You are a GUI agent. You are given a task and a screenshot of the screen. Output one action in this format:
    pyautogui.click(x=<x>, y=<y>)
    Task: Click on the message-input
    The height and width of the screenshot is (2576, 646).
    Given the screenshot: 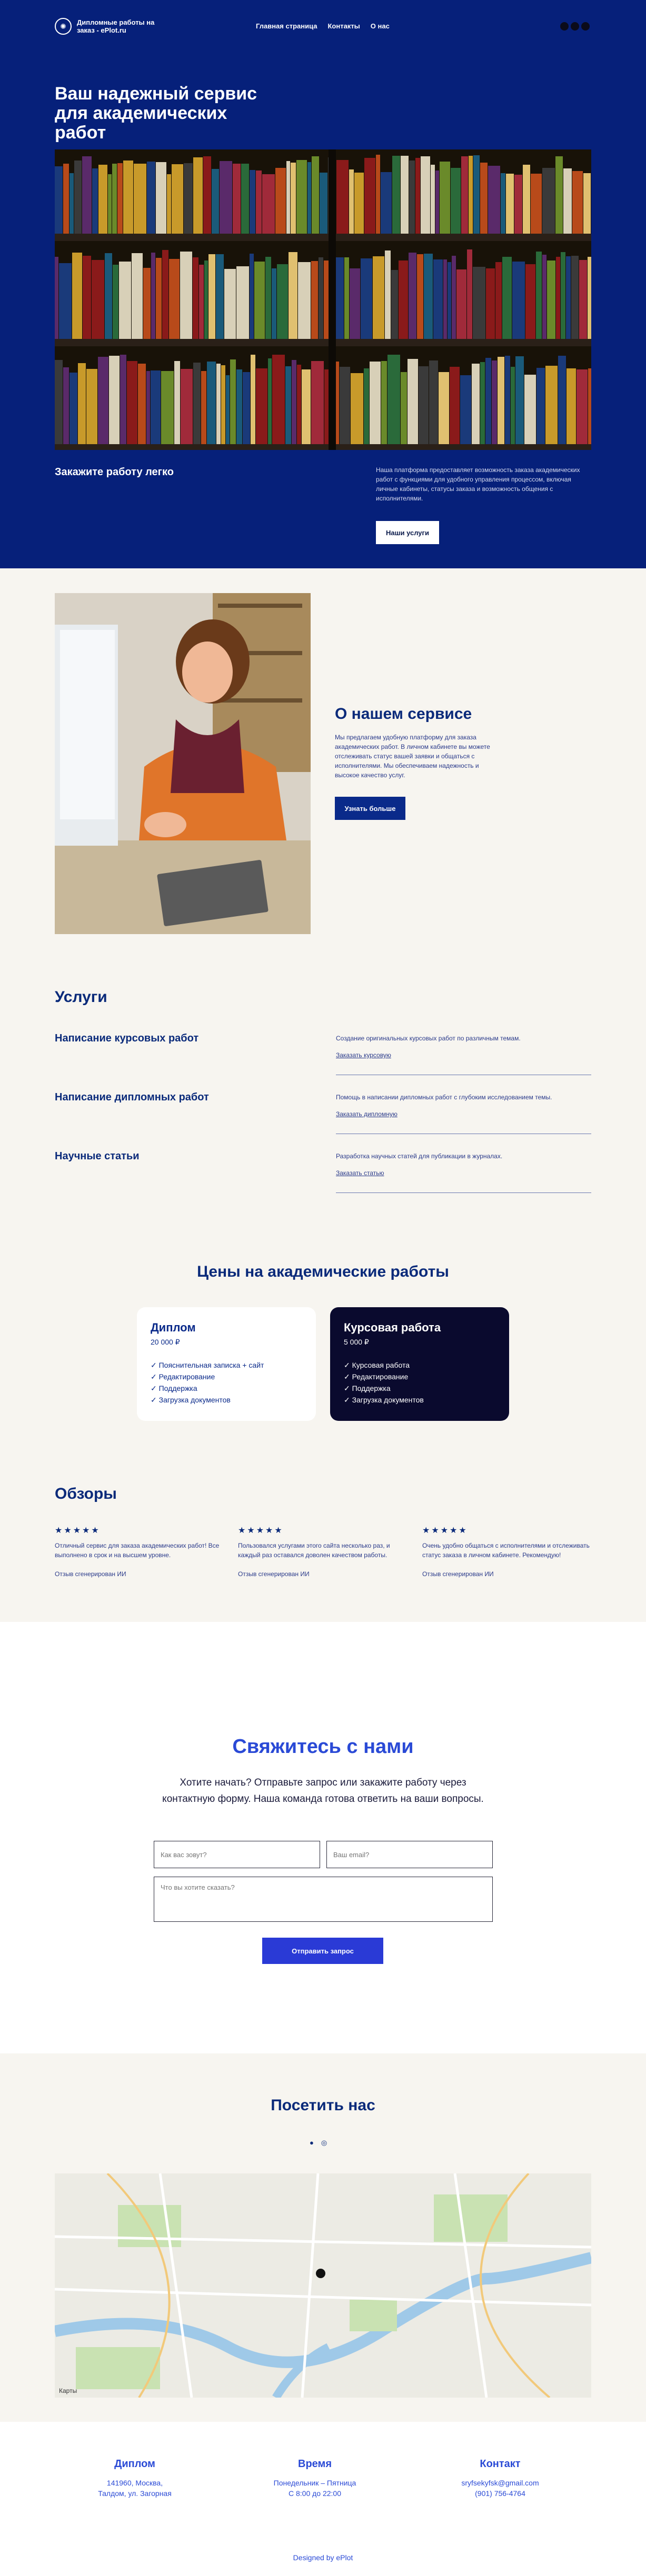 What is the action you would take?
    pyautogui.click(x=323, y=1899)
    